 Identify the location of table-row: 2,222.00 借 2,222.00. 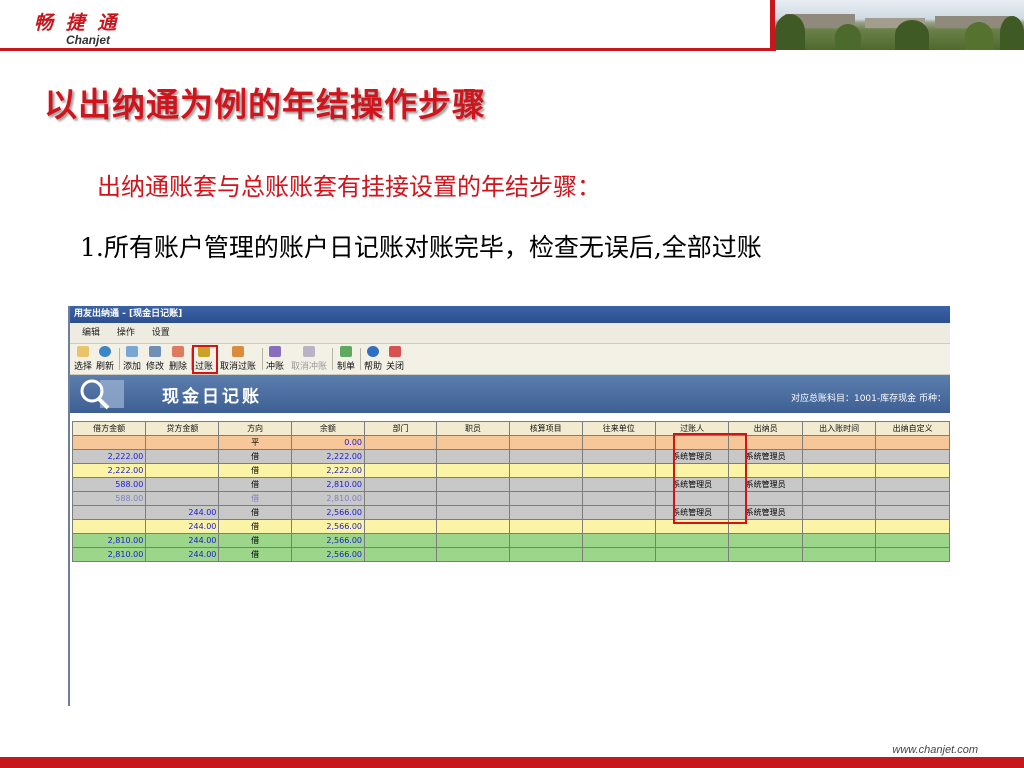
(510, 470).